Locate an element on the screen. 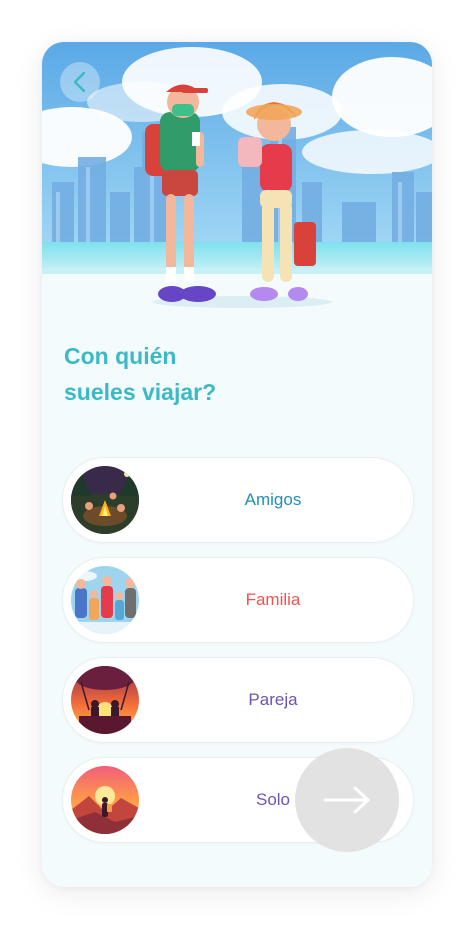 The width and height of the screenshot is (474, 929). next-button is located at coordinates (347, 800).